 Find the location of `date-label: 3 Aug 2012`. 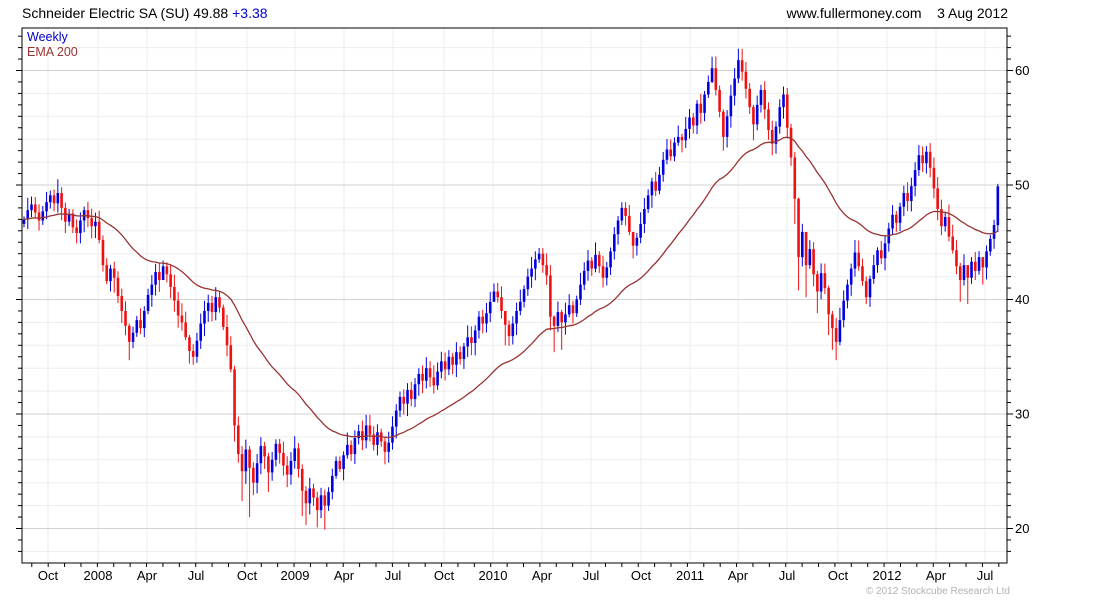

date-label: 3 Aug 2012 is located at coordinates (972, 13).